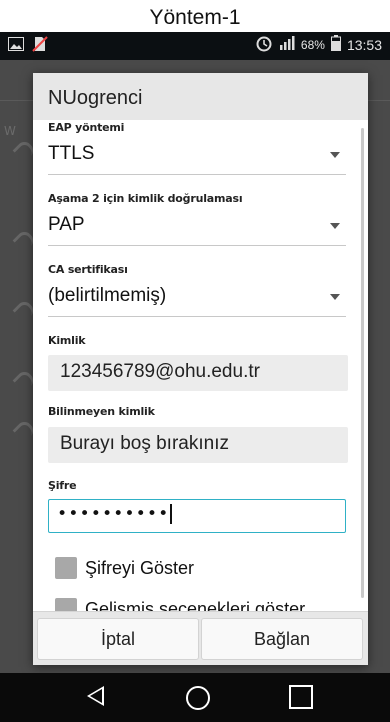 This screenshot has height=722, width=390. What do you see at coordinates (195, 16) in the screenshot?
I see `caption: Yöntem-1` at bounding box center [195, 16].